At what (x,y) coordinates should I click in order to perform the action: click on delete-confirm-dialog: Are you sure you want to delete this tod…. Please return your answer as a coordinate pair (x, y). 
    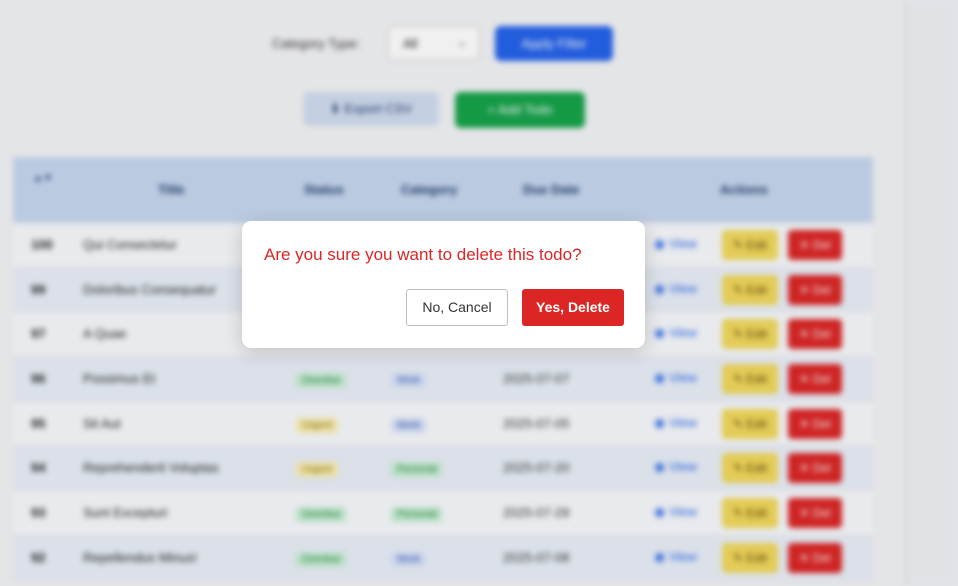
    Looking at the image, I should click on (443, 284).